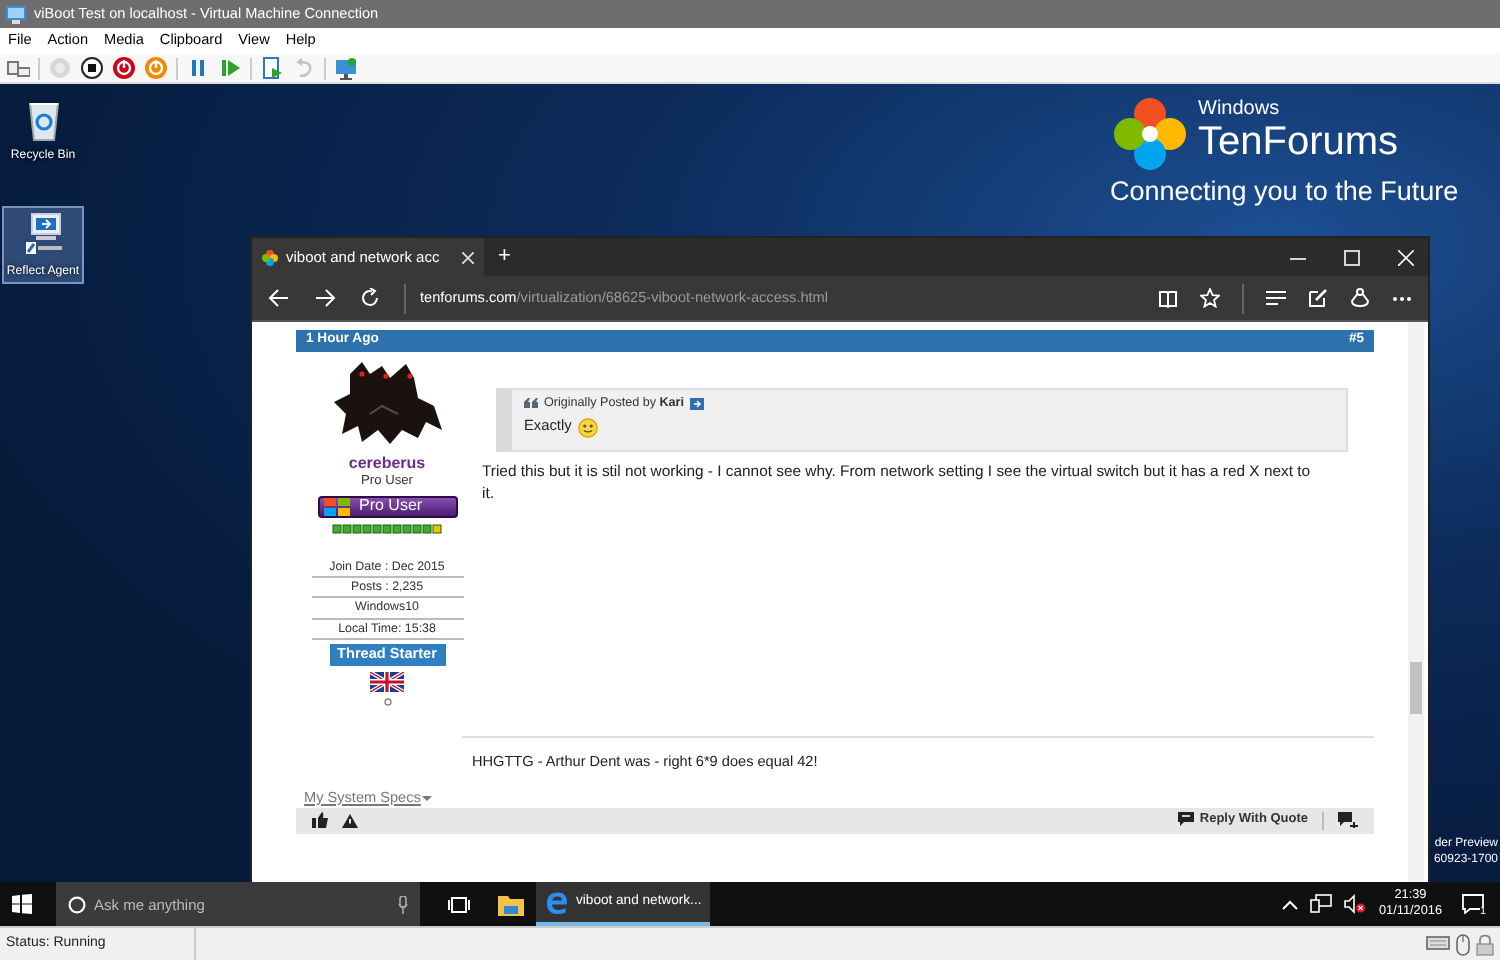  Describe the element at coordinates (531, 403) in the screenshot. I see `quote-mark-icon` at that location.